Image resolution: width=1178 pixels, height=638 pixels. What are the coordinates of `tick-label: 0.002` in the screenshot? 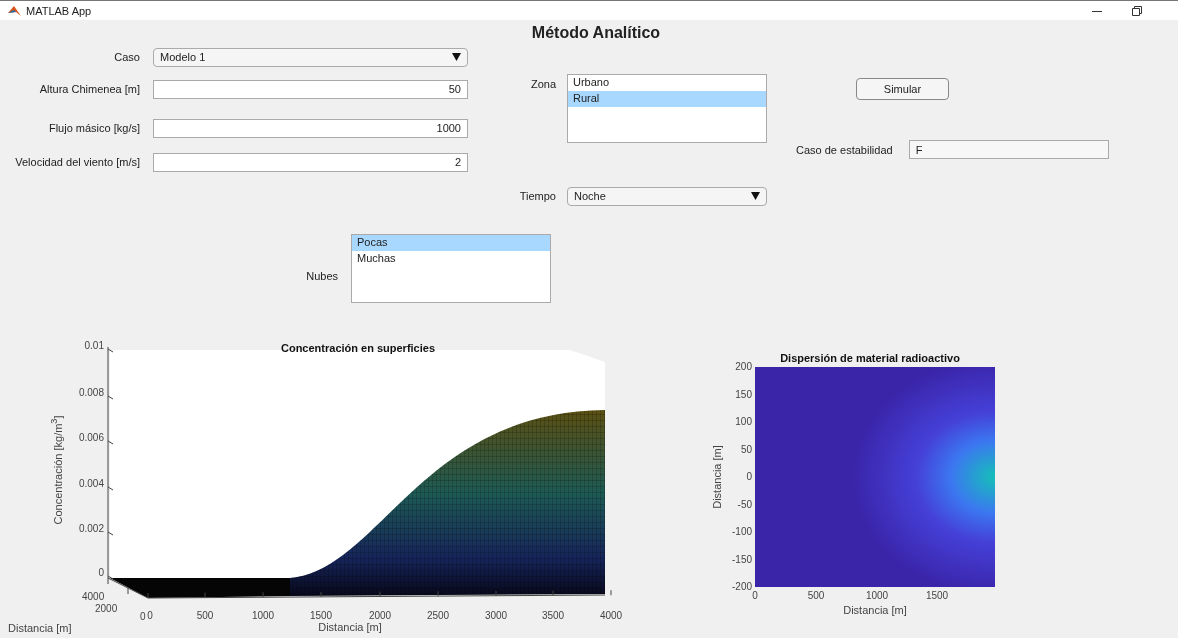 It's located at (91, 529).